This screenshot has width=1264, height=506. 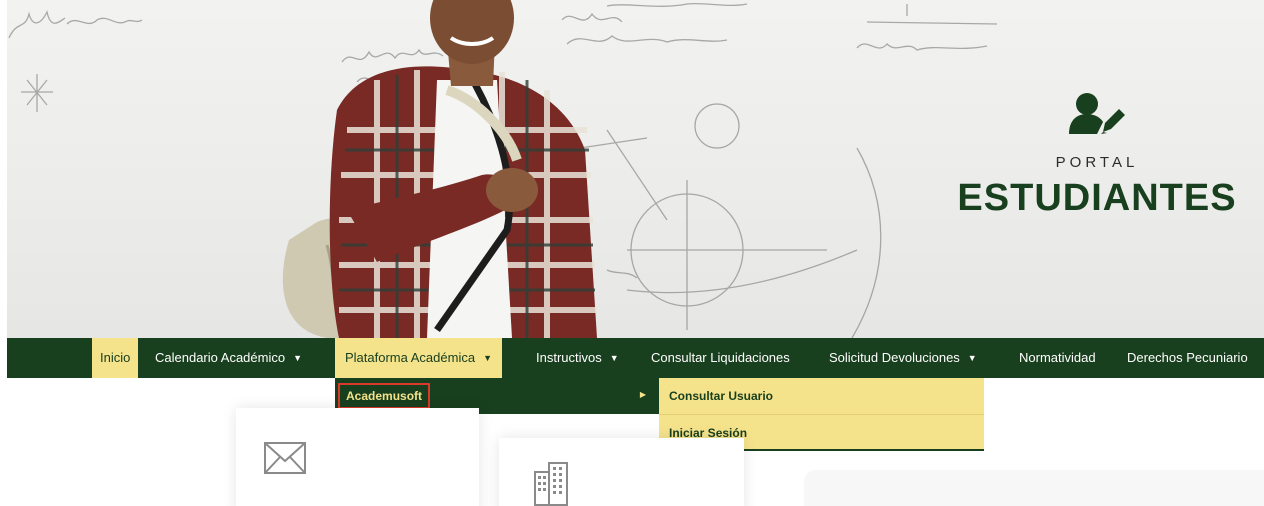 What do you see at coordinates (1097, 113) in the screenshot?
I see `user-edit-icon` at bounding box center [1097, 113].